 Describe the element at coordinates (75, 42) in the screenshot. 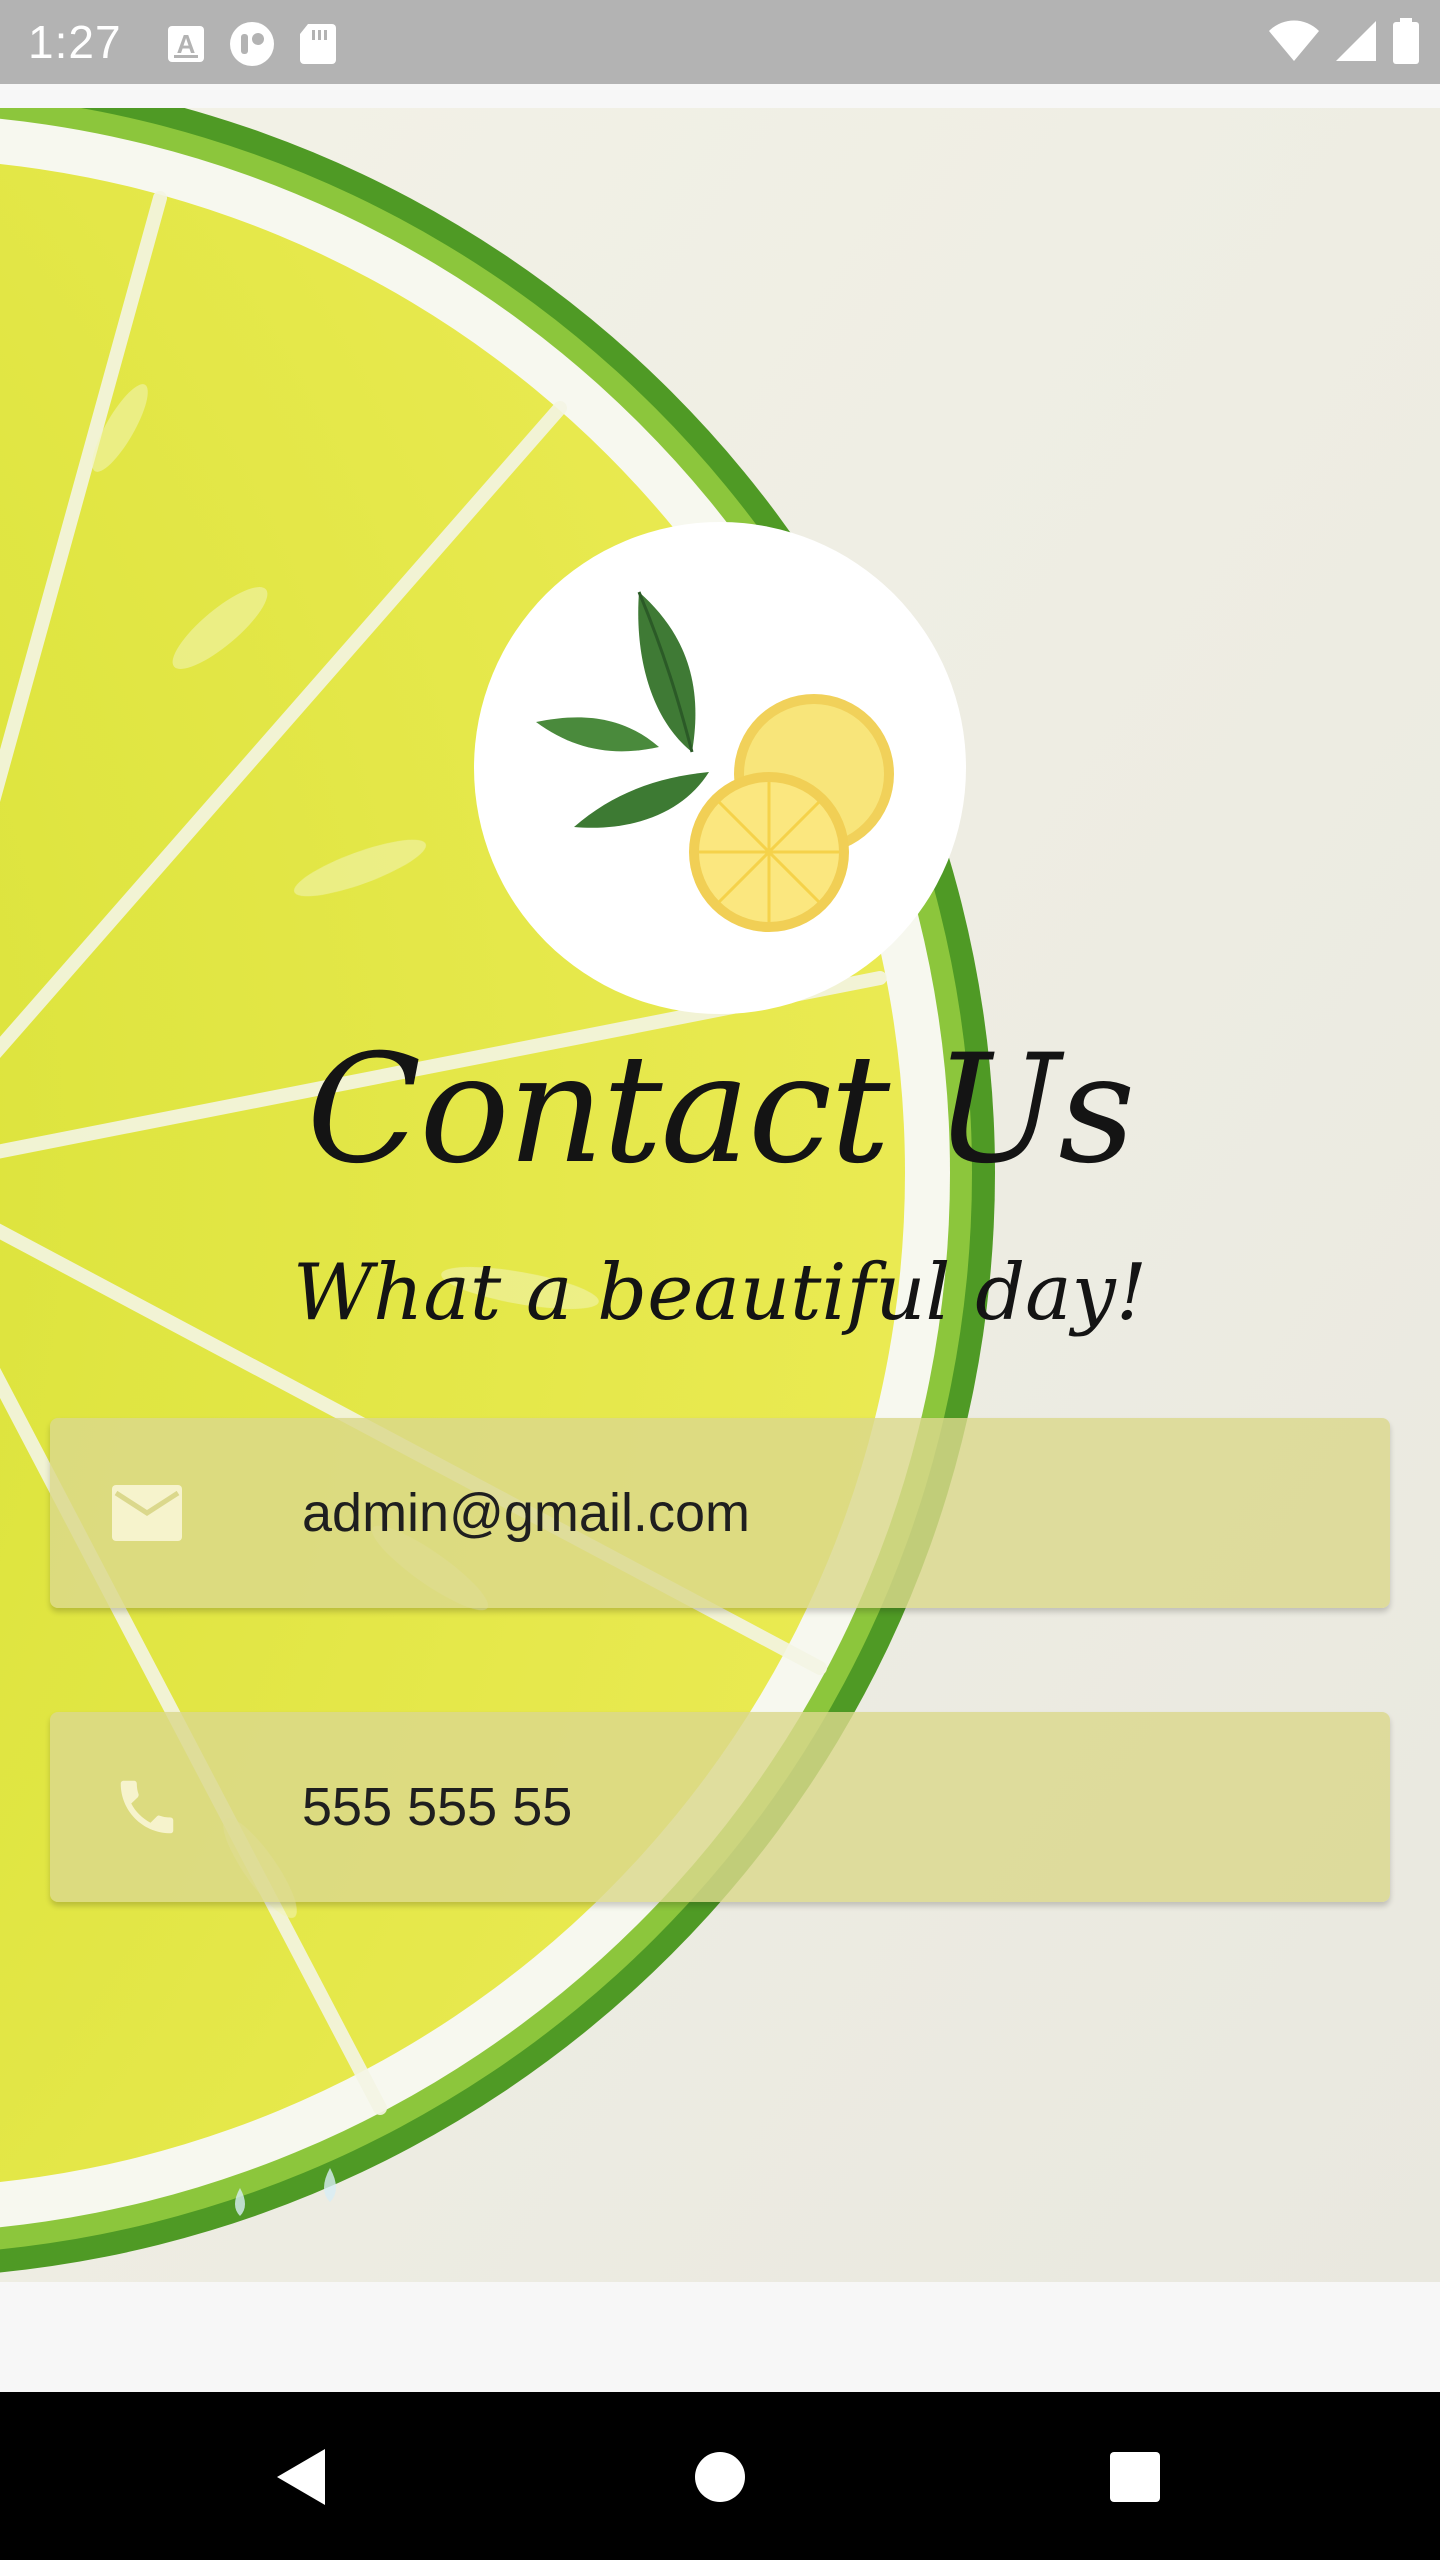

I see `status-time: 1:27` at that location.